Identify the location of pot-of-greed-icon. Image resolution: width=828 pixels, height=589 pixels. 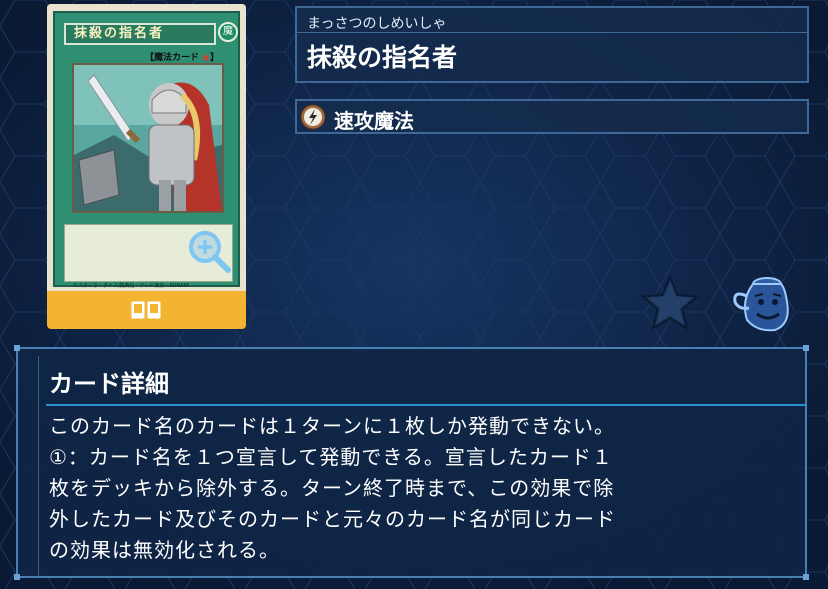
(761, 302).